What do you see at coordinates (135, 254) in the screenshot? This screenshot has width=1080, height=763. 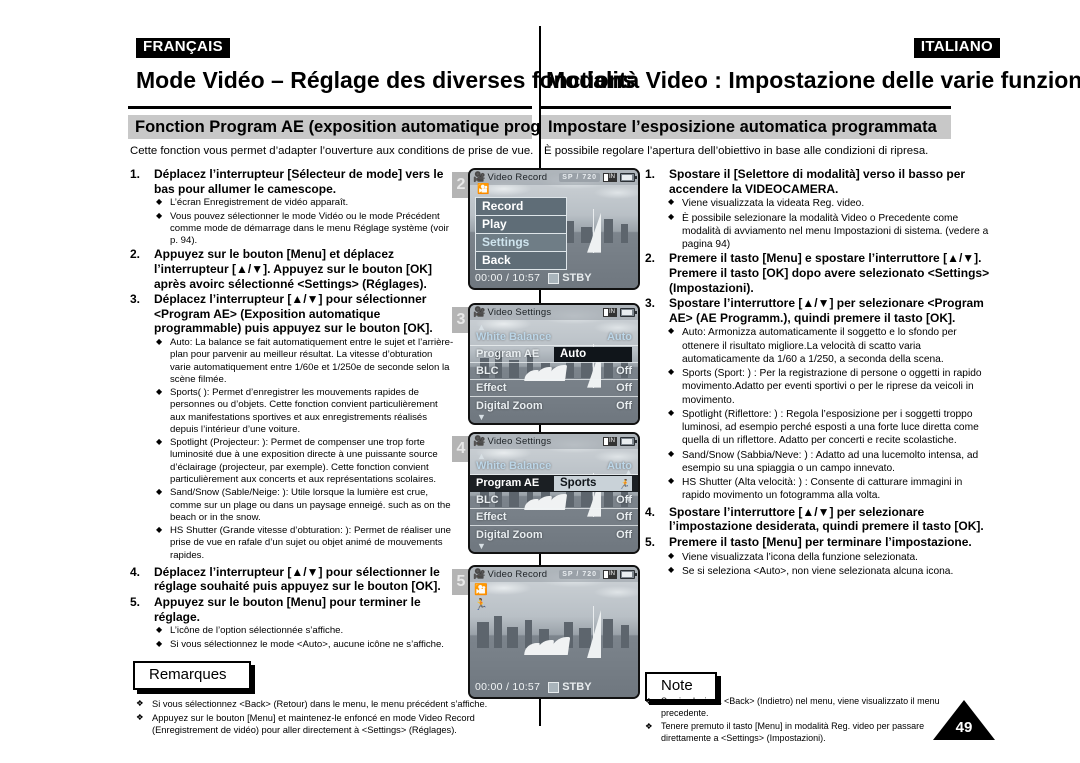 I see `step-number: 2.` at bounding box center [135, 254].